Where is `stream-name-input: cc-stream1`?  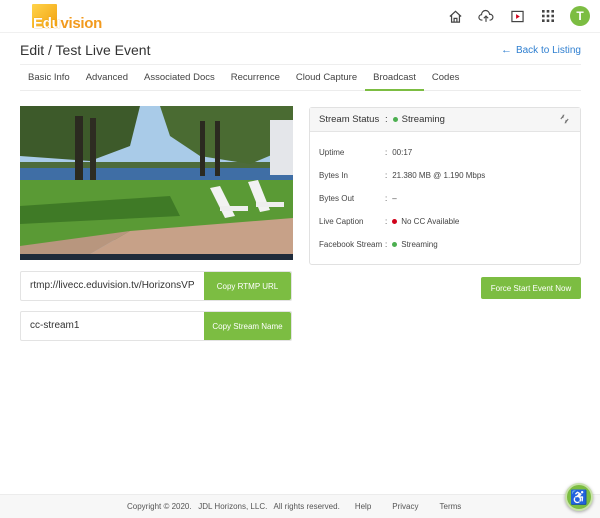
stream-name-input: cc-stream1 is located at coordinates (112, 326).